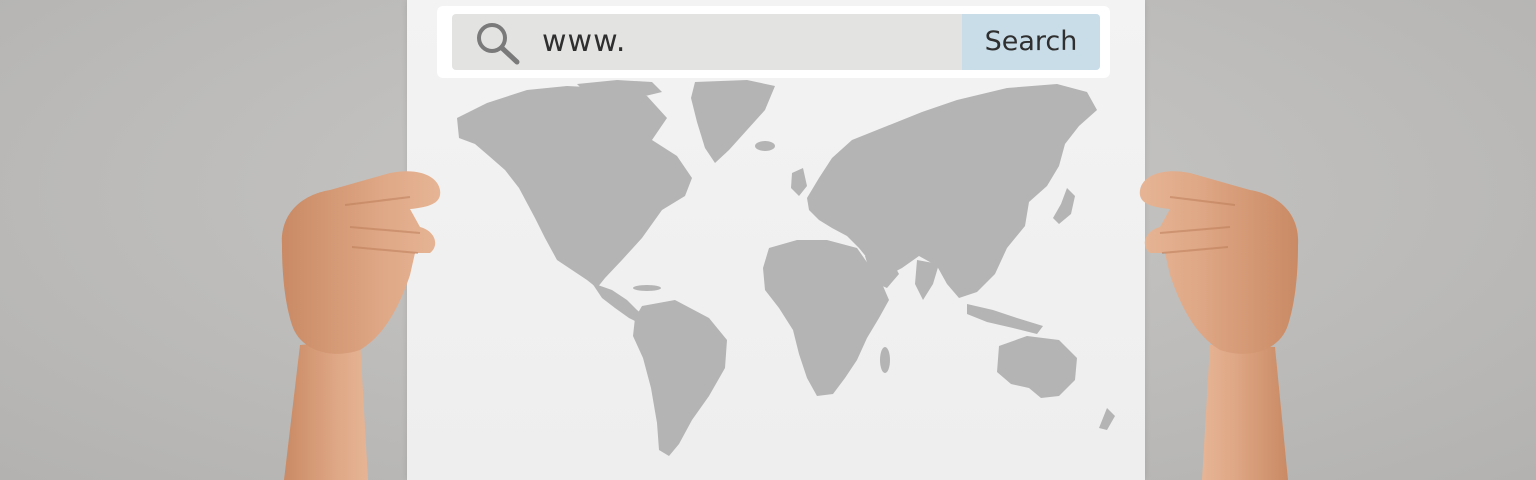 The image size is (1536, 480). What do you see at coordinates (885, 360) in the screenshot?
I see `madagascar` at bounding box center [885, 360].